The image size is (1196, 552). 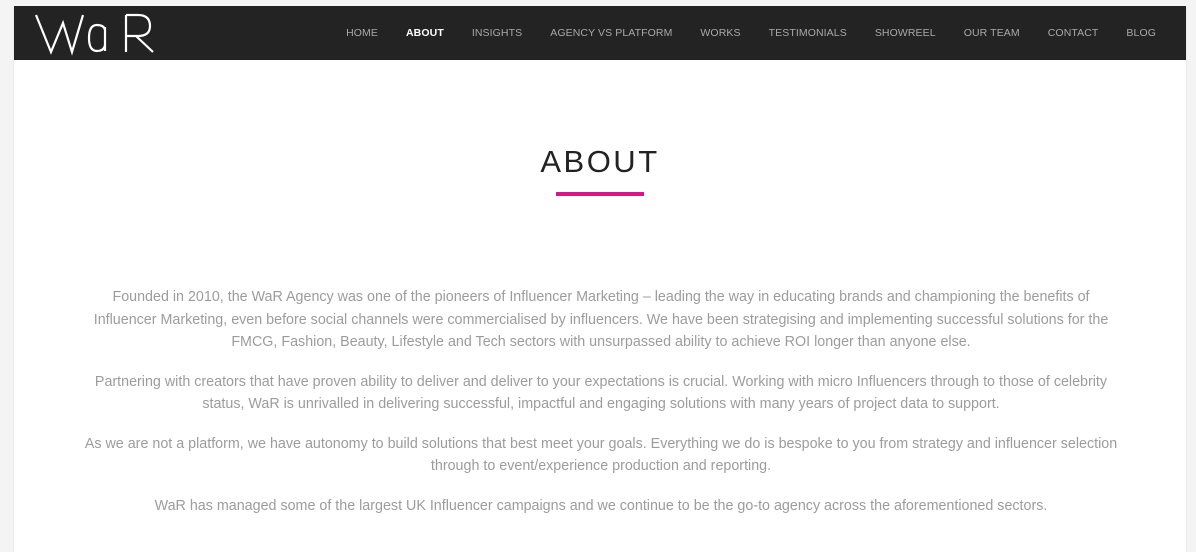 I want to click on nav-item-insights: INSIGHTS, so click(x=497, y=33).